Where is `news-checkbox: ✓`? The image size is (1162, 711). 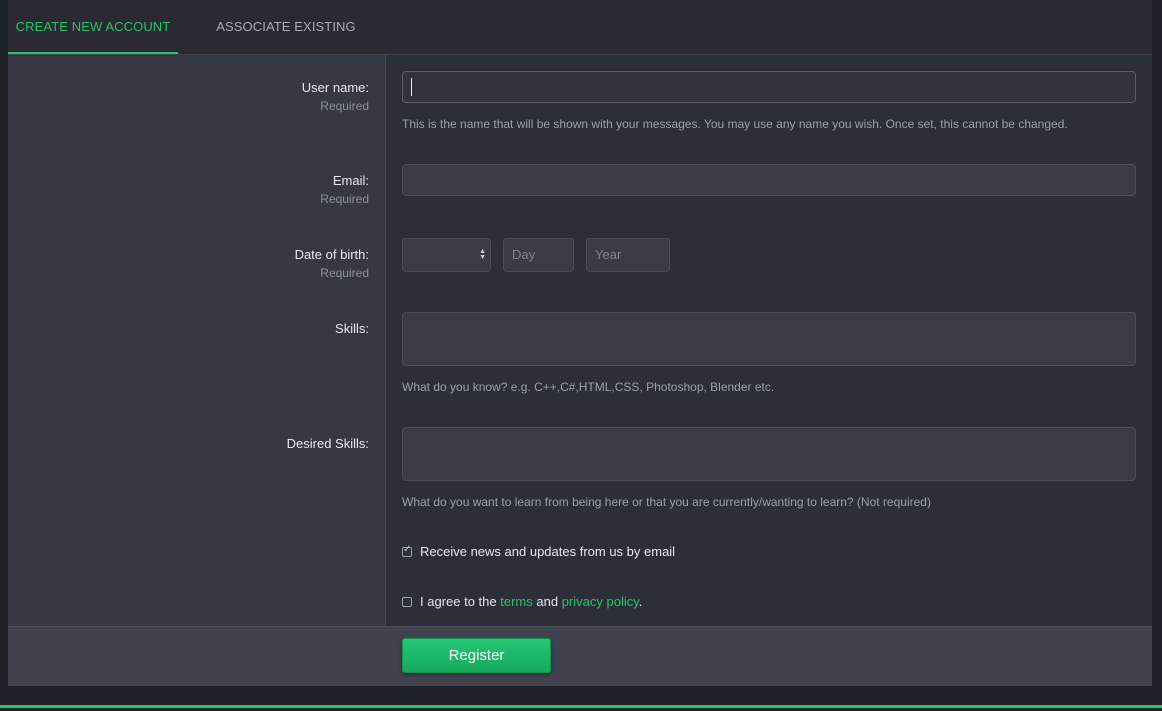
news-checkbox: ✓ is located at coordinates (407, 550).